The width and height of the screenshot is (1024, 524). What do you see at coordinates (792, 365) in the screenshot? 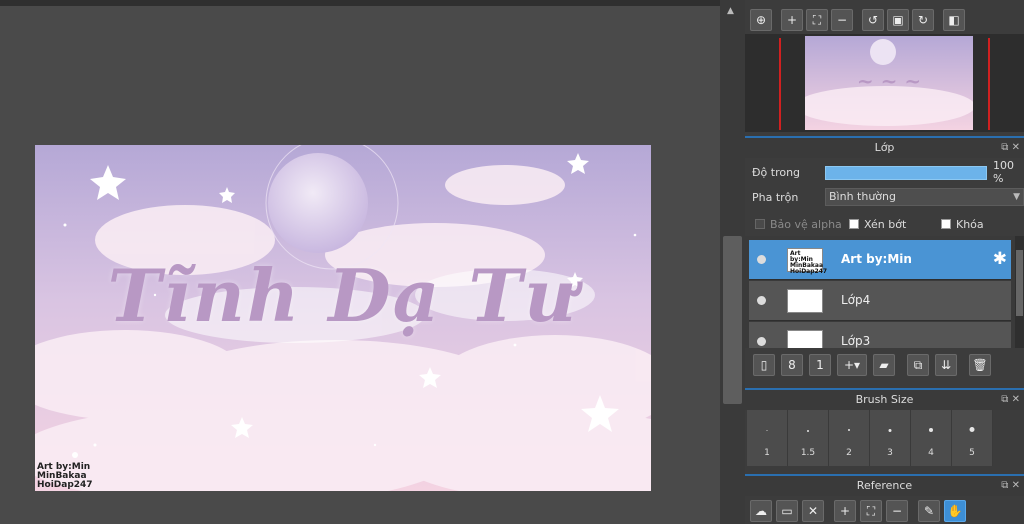
I see `new-layer-8bit-icon: 8` at bounding box center [792, 365].